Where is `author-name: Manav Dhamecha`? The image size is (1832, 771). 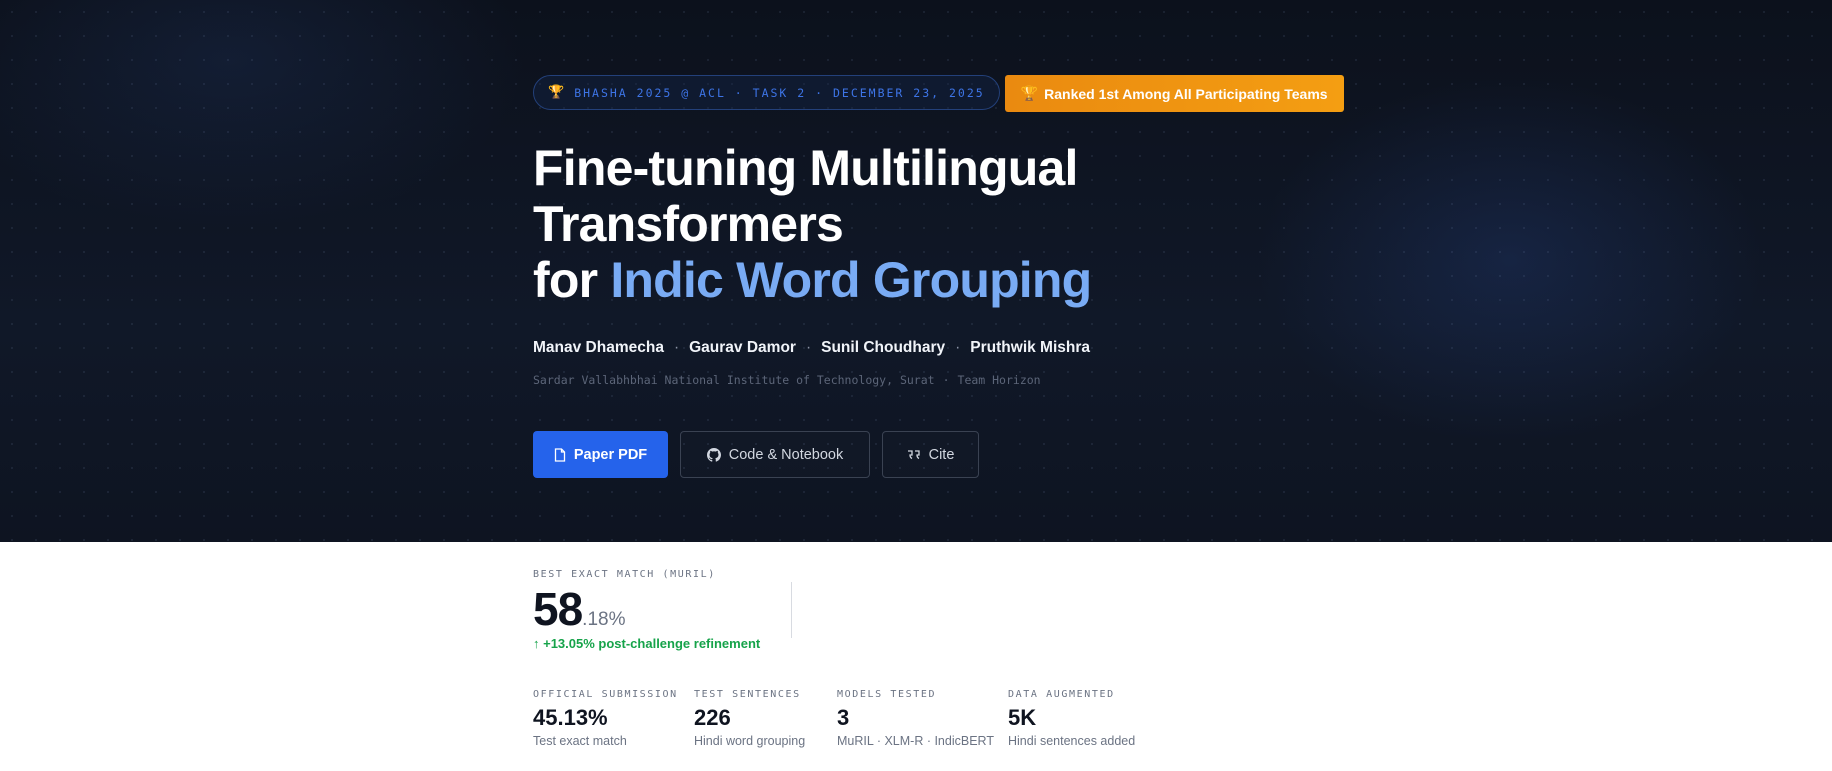
author-name: Manav Dhamecha is located at coordinates (598, 347).